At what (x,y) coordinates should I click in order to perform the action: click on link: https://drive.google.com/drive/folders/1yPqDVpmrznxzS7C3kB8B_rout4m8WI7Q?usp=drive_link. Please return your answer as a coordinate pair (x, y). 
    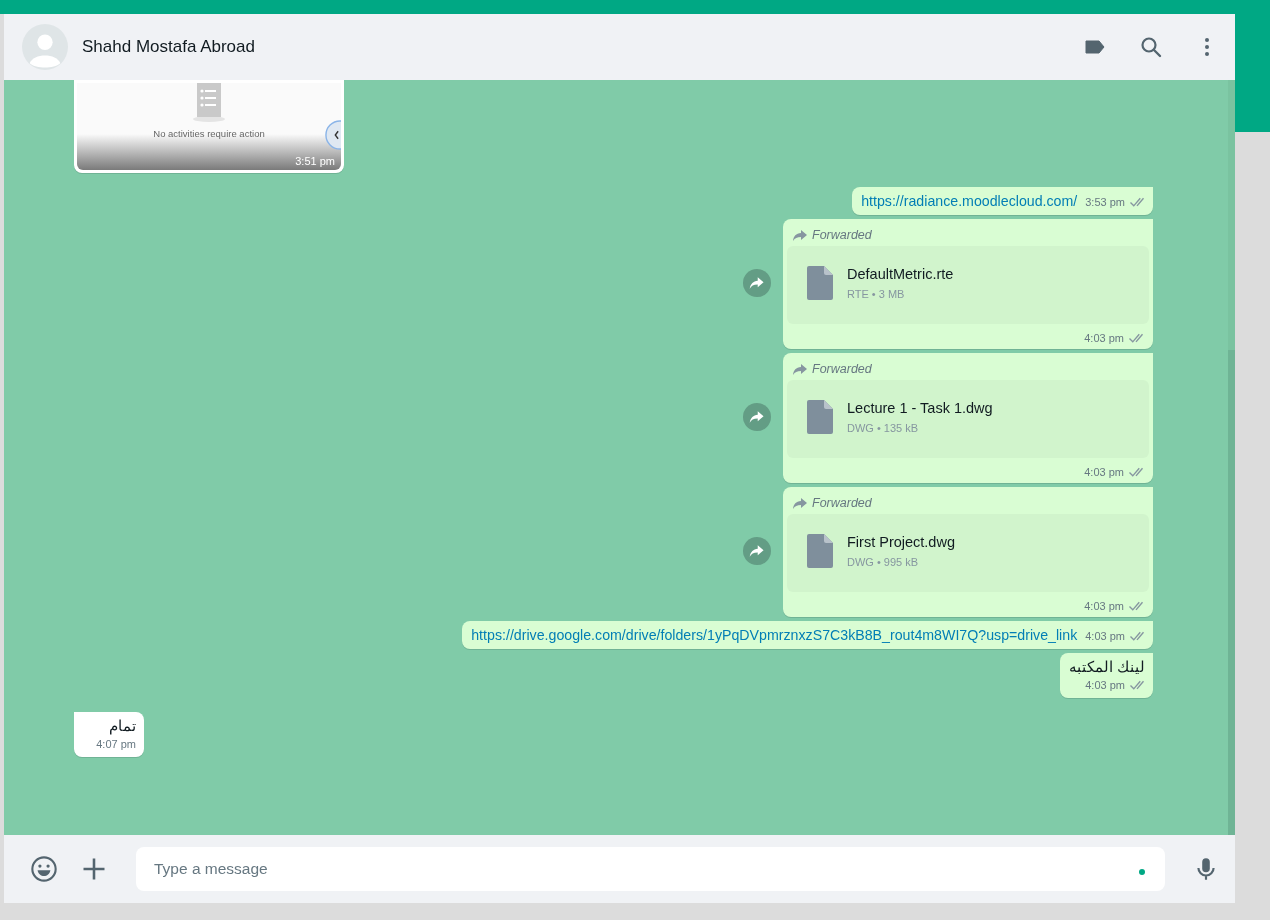
    Looking at the image, I should click on (774, 635).